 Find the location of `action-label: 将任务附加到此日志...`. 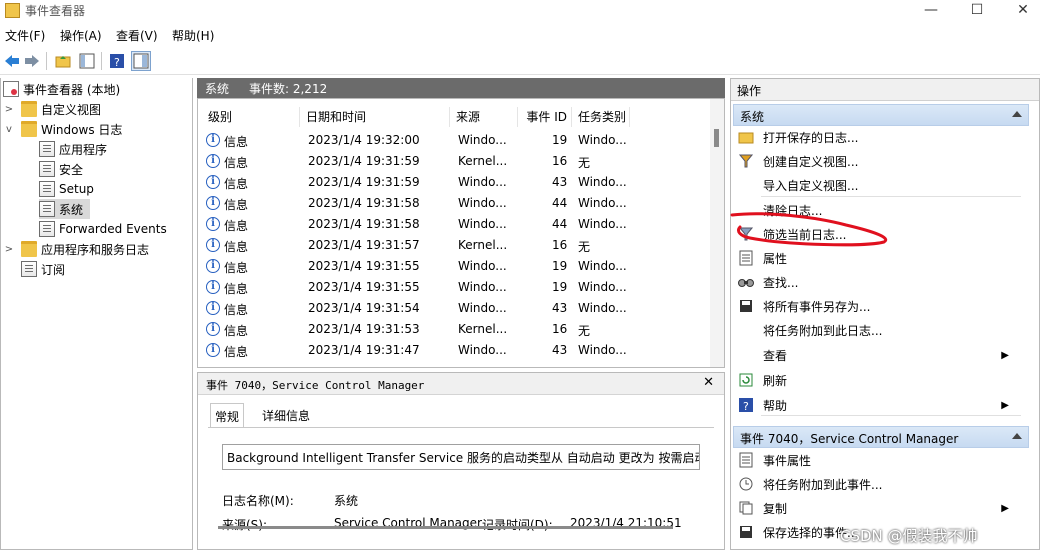

action-label: 将任务附加到此日志... is located at coordinates (823, 330).